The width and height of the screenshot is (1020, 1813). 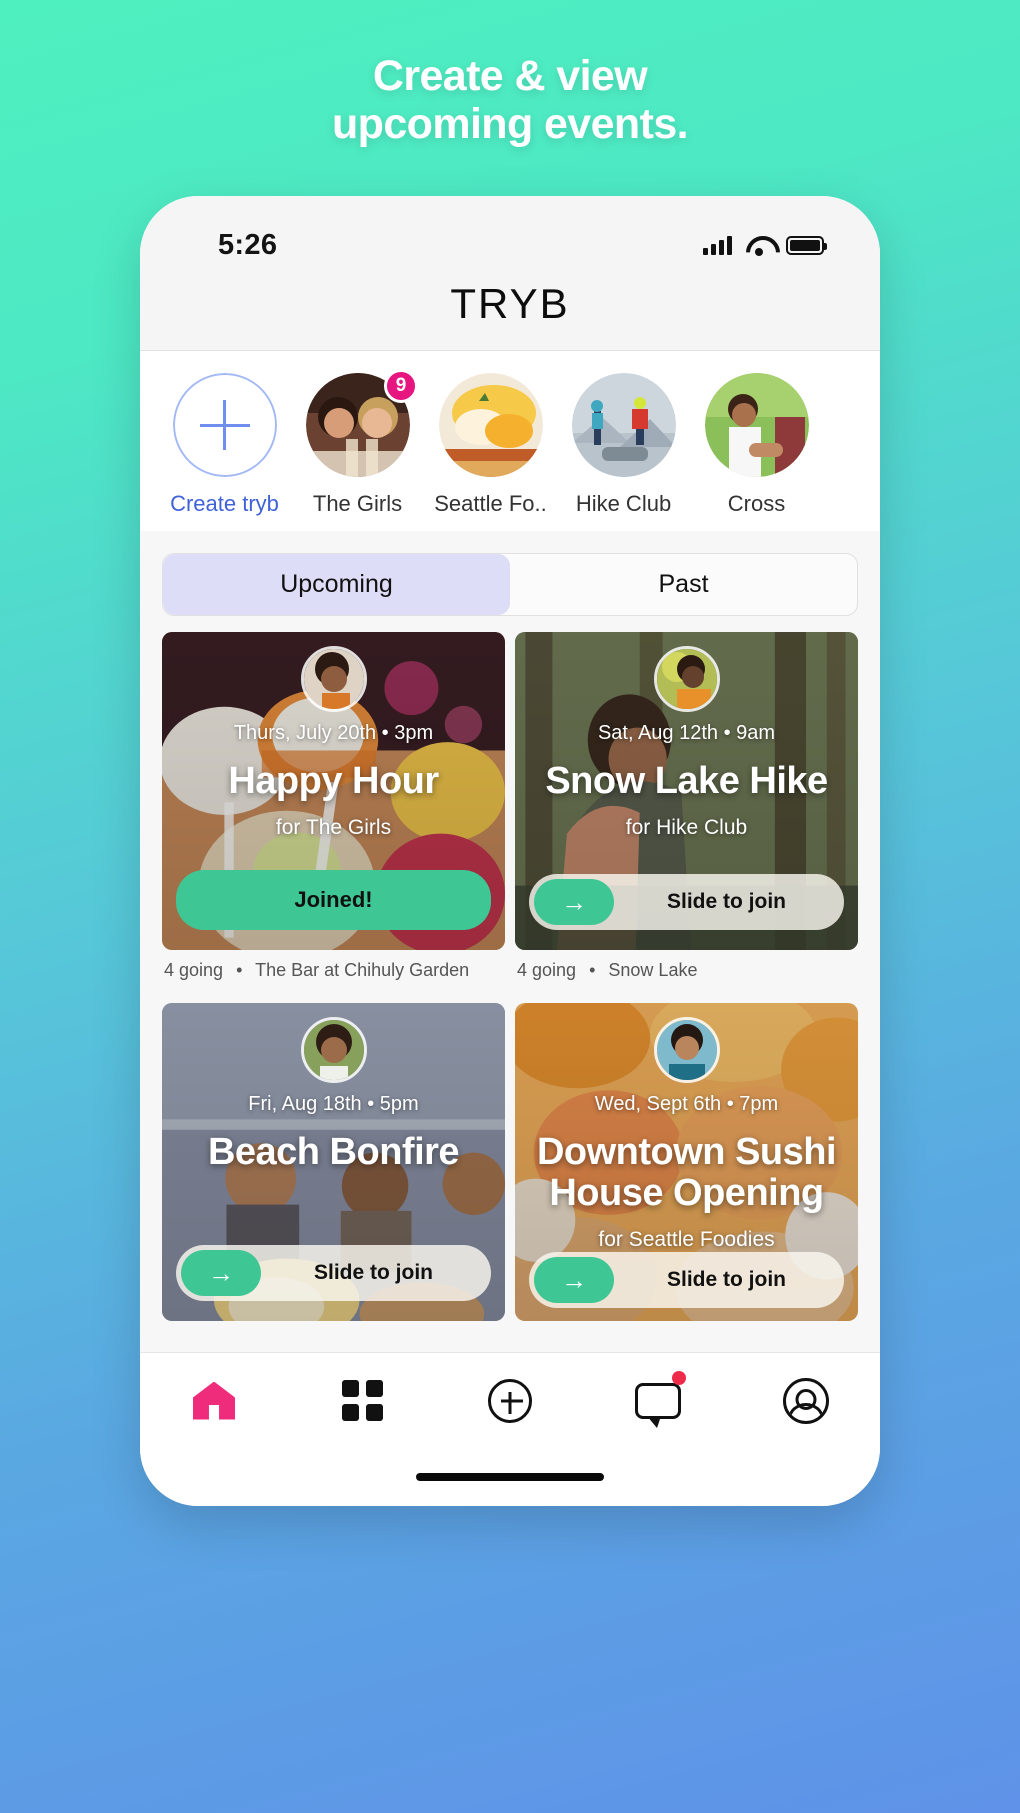 I want to click on home-indicator, so click(x=510, y=1477).